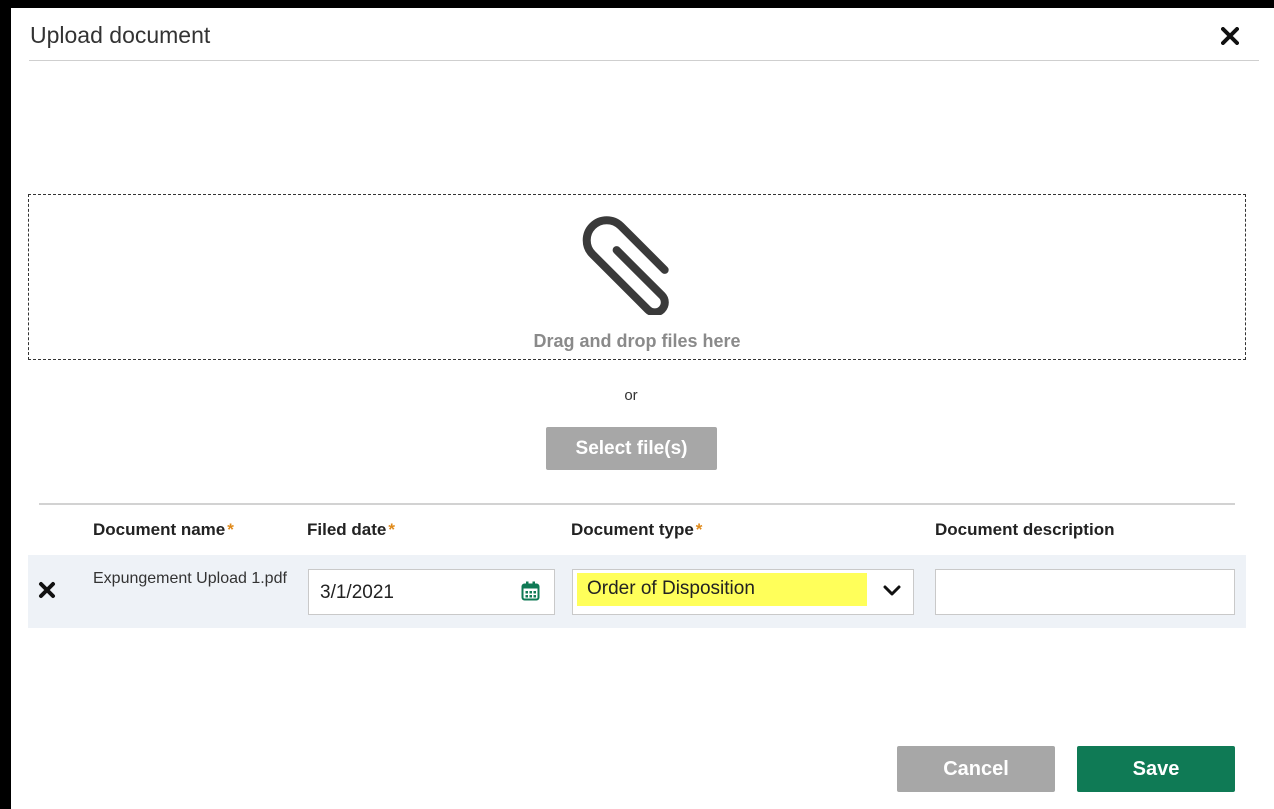 The width and height of the screenshot is (1274, 809). Describe the element at coordinates (644, 39) in the screenshot. I see `dialog-header: Upload document` at that location.